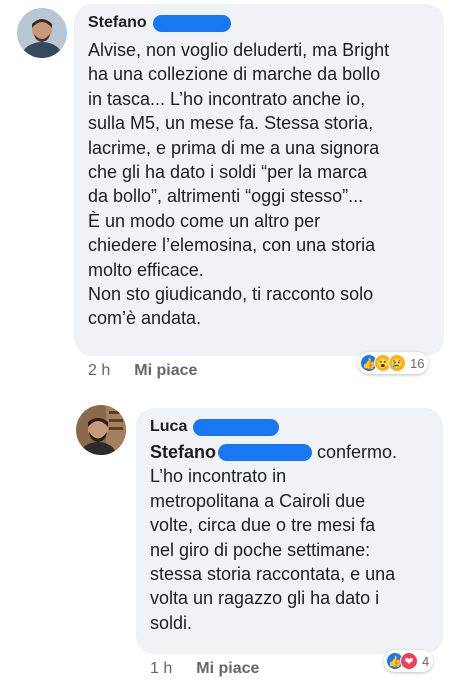 This screenshot has width=461, height=680. I want to click on comment-meta: 2 h Mi piace, so click(142, 371).